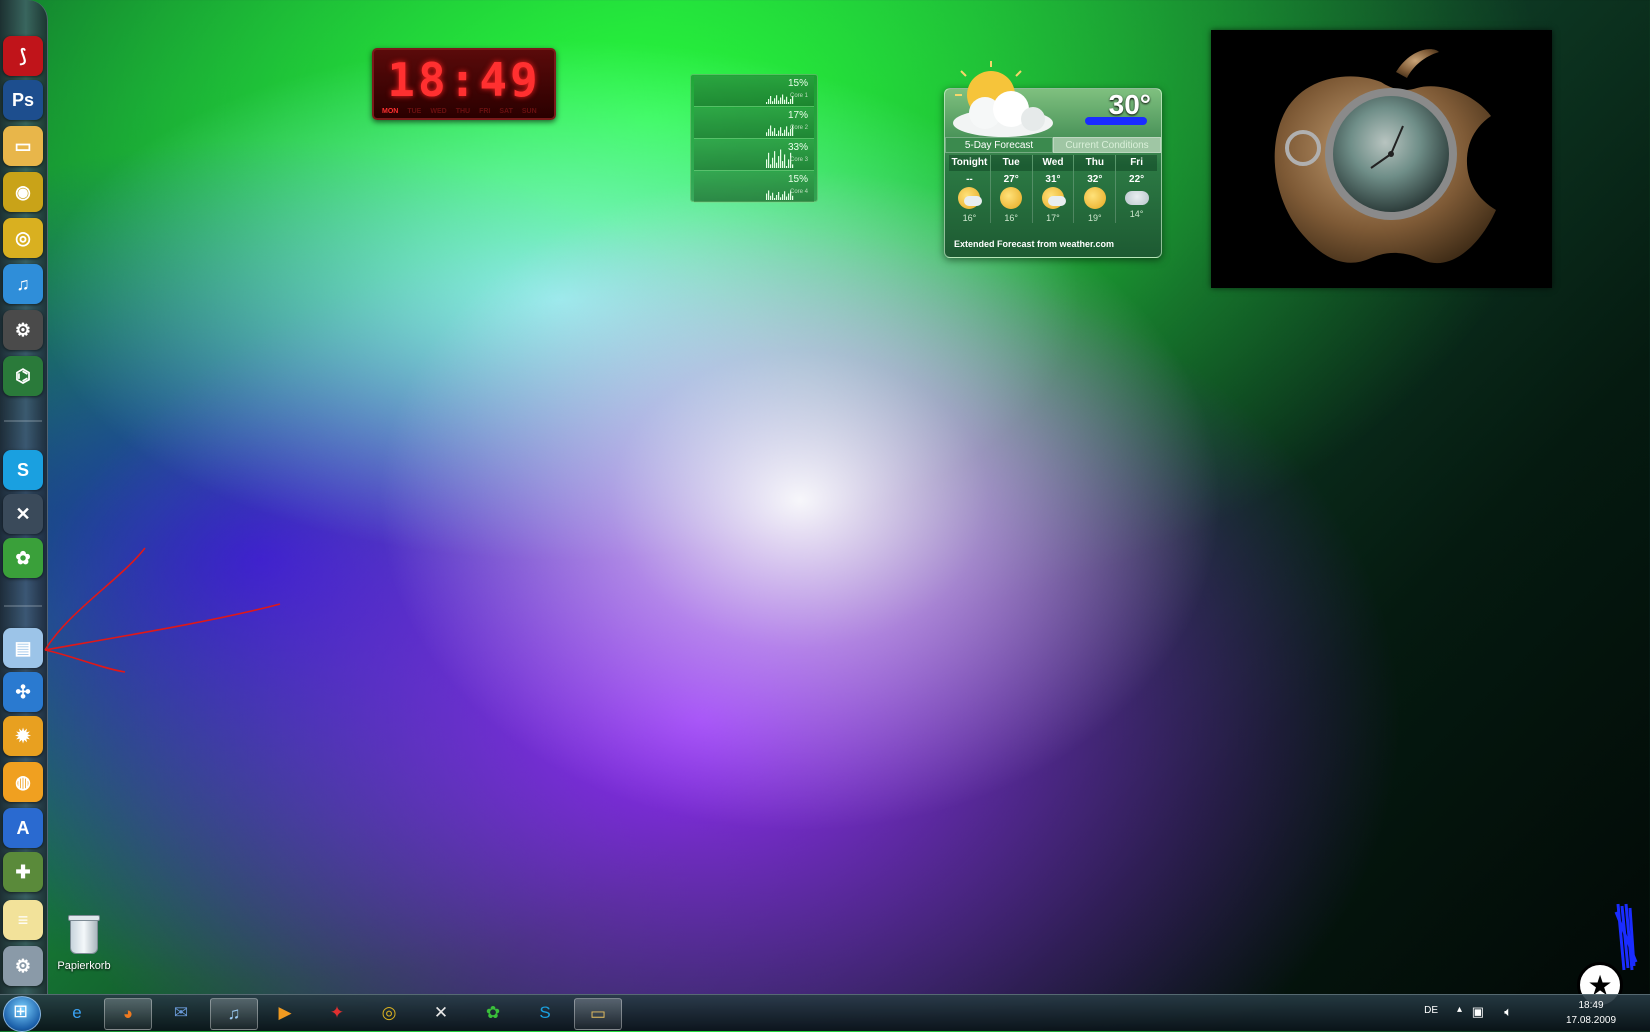 This screenshot has width=1650, height=1032. Describe the element at coordinates (1034, 244) in the screenshot. I see `forecast-link: Extended Forecast from weather.com` at that location.